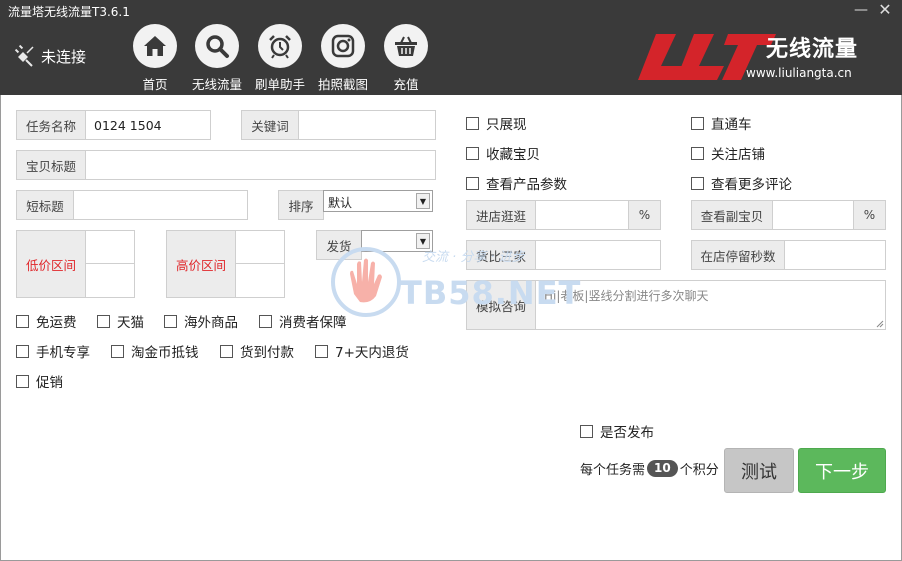 The image size is (902, 561). I want to click on browse-shop-input, so click(582, 215).